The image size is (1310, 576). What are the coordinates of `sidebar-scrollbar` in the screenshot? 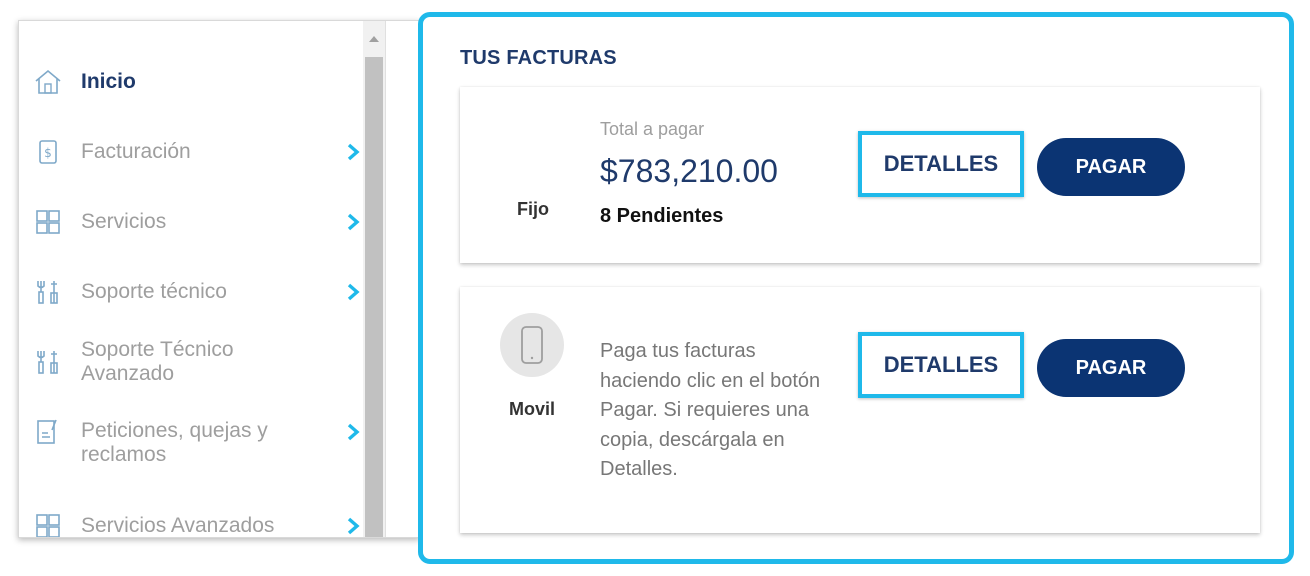 It's located at (374, 279).